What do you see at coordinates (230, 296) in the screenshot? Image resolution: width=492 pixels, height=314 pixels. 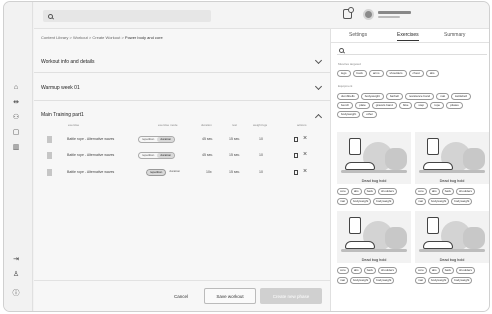 I see `save-workout-button: Save workout` at bounding box center [230, 296].